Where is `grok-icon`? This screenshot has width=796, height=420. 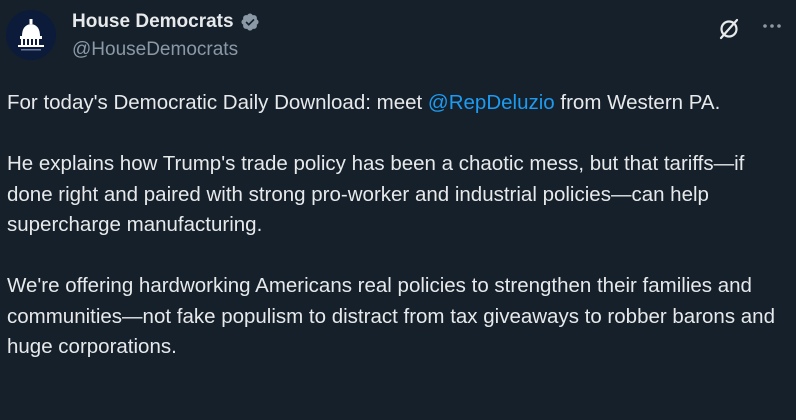
grok-icon is located at coordinates (729, 29).